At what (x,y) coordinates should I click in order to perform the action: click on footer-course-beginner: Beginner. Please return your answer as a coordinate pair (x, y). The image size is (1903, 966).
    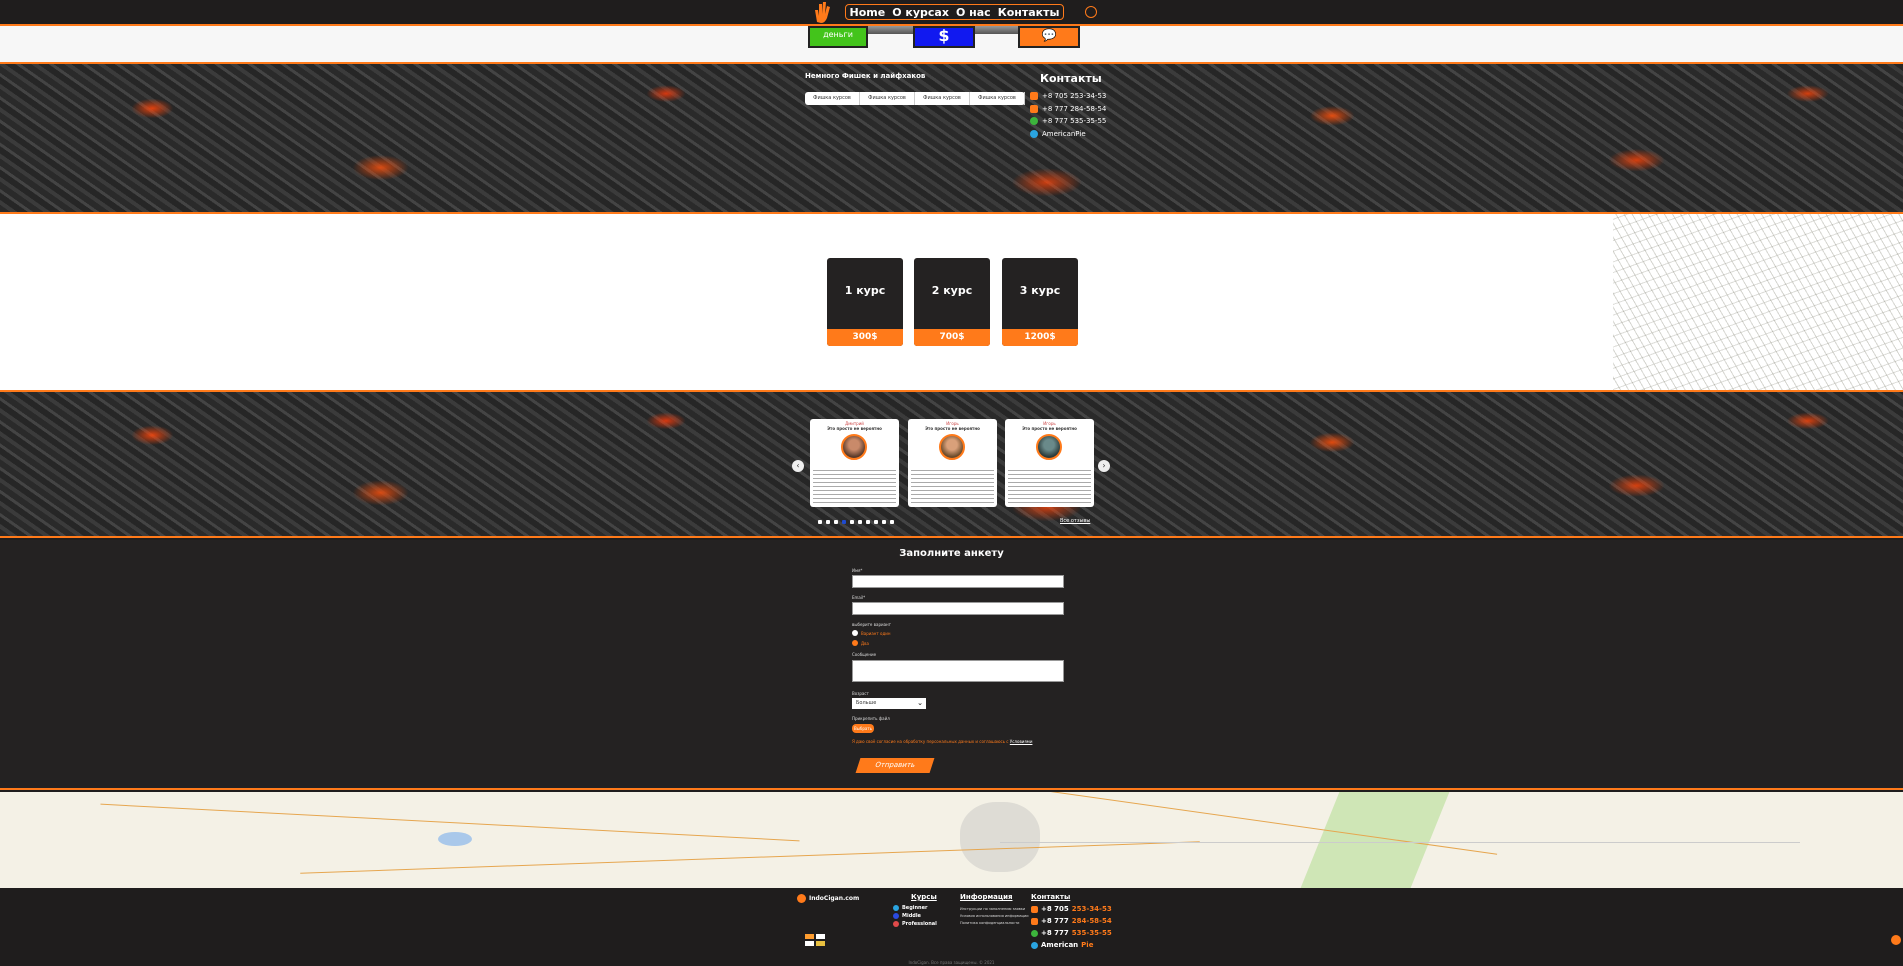
    Looking at the image, I should click on (910, 908).